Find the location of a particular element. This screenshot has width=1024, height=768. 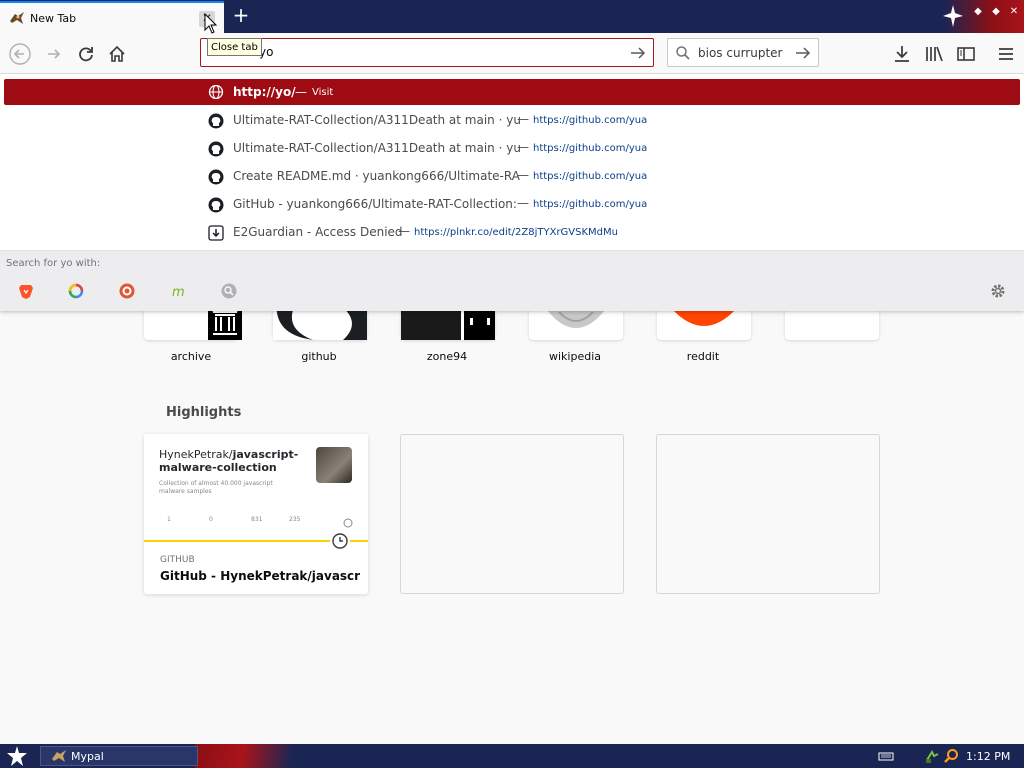

home-icon is located at coordinates (117, 54).